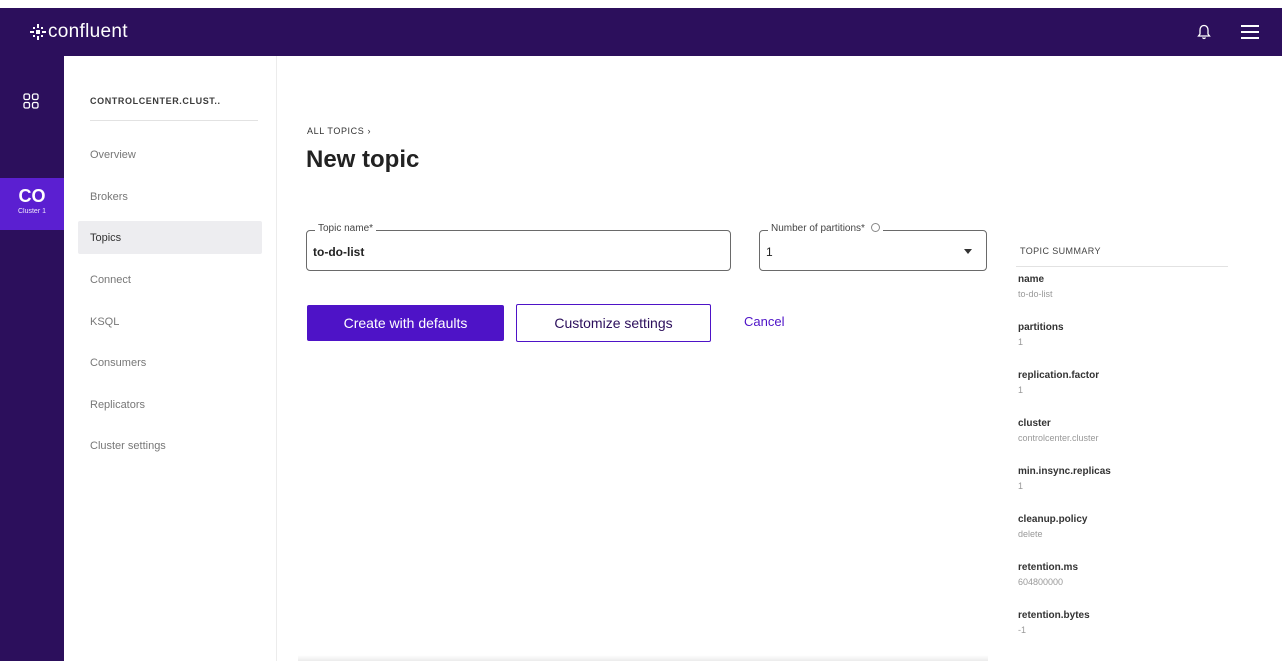  What do you see at coordinates (170, 321) in the screenshot?
I see `sidebar-item-ksql: KSQL` at bounding box center [170, 321].